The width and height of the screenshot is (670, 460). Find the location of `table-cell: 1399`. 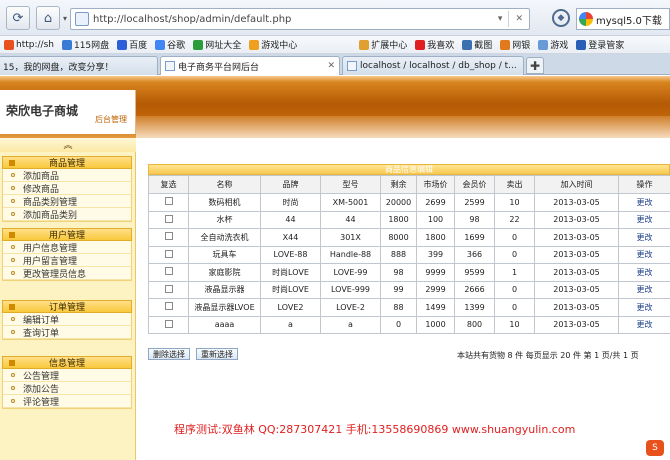

table-cell: 1399 is located at coordinates (474, 307).